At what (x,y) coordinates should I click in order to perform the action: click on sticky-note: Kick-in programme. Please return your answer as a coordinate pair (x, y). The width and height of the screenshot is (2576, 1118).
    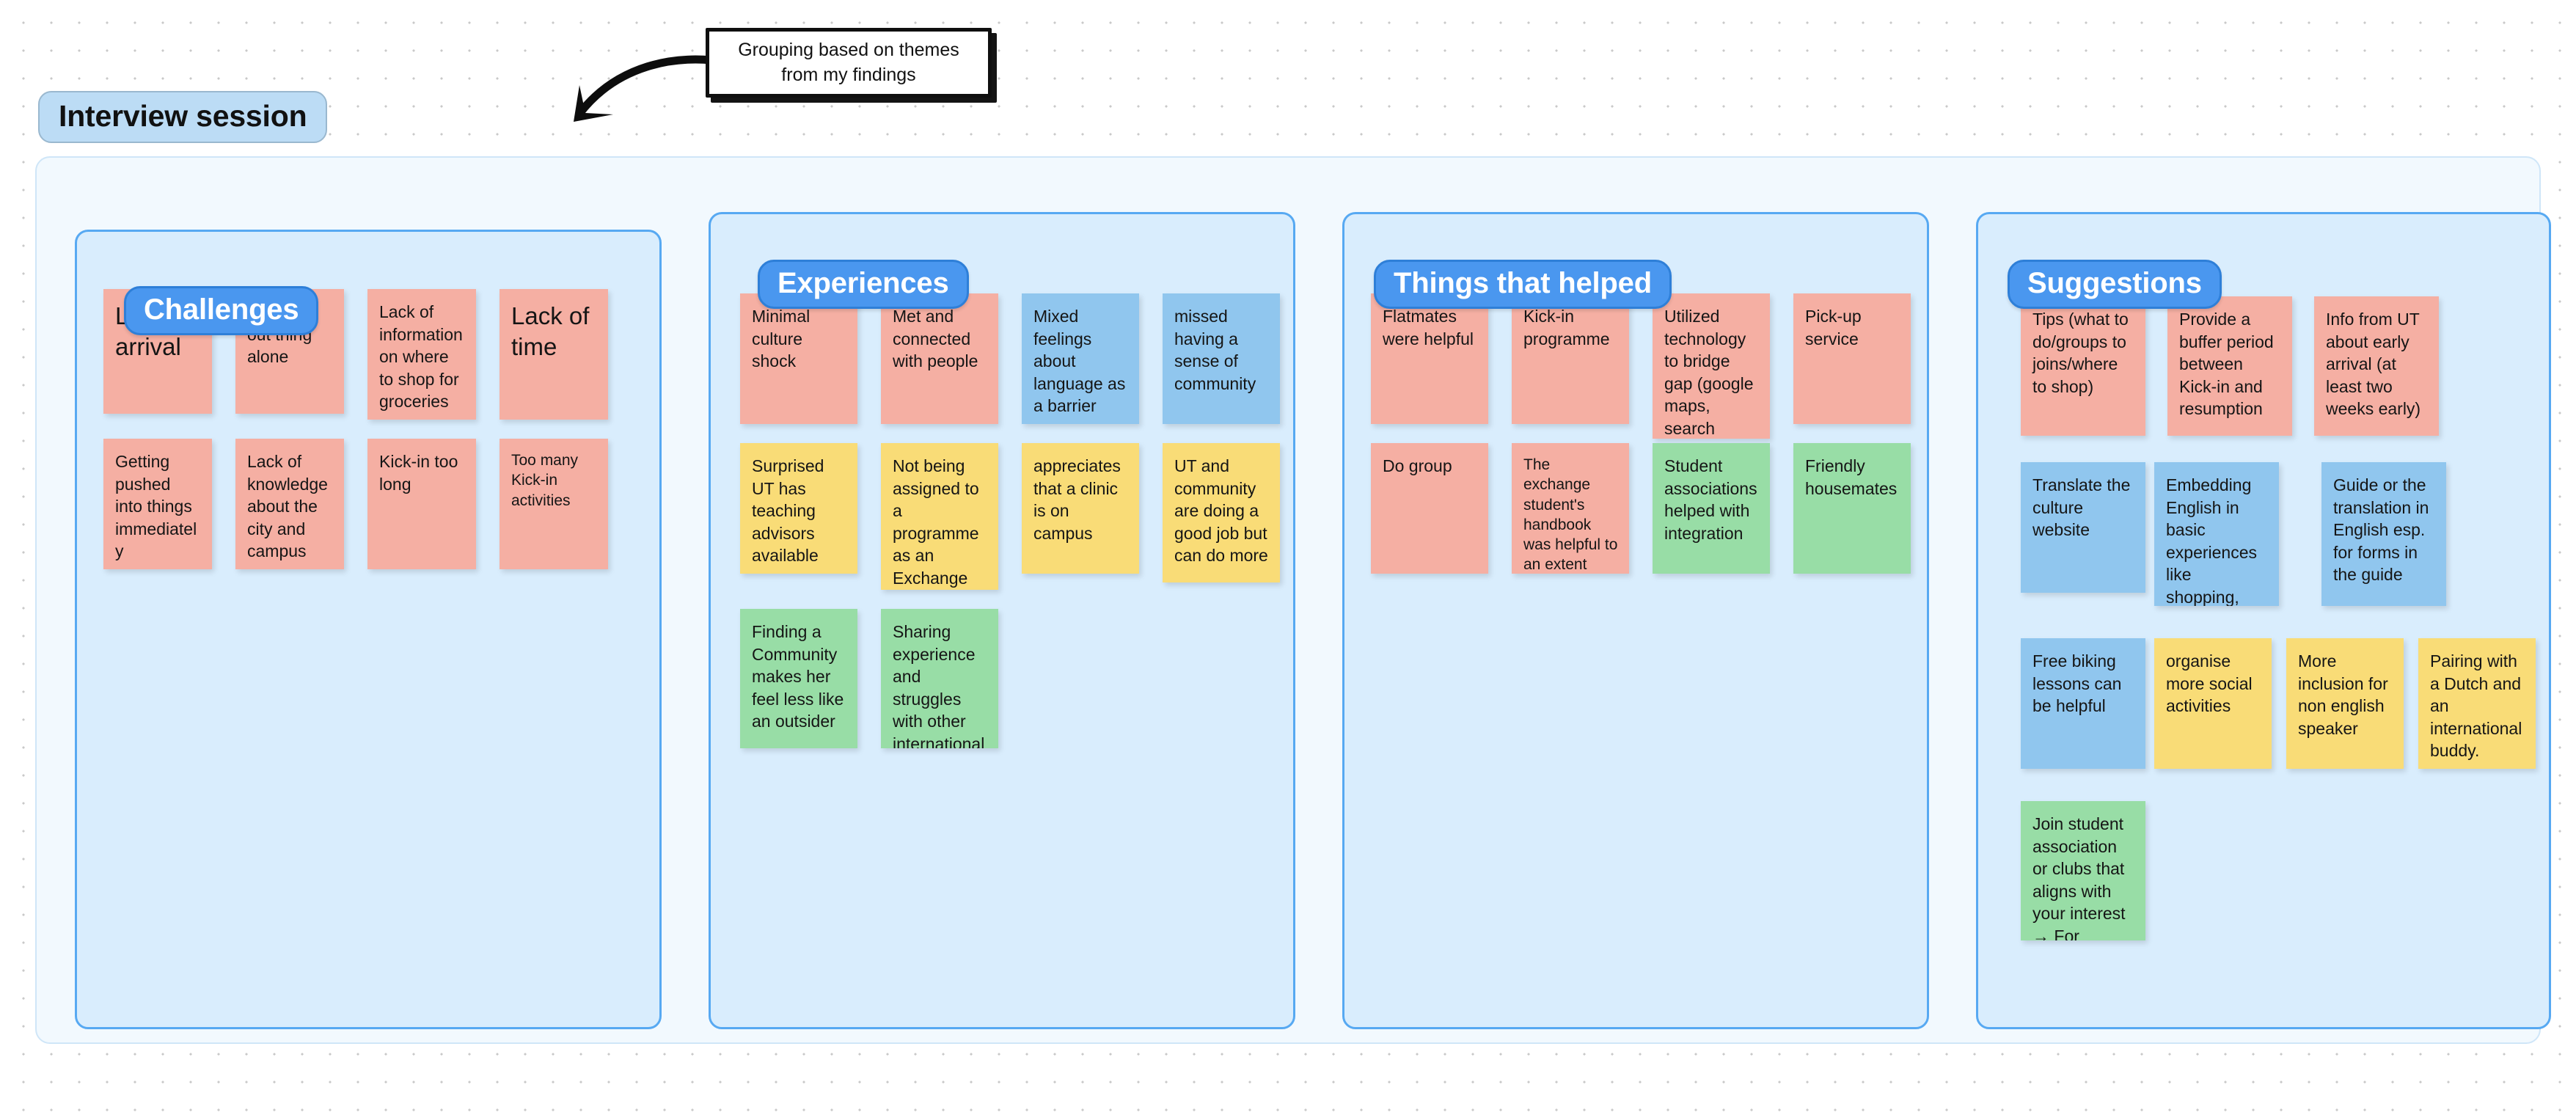
    Looking at the image, I should click on (1571, 358).